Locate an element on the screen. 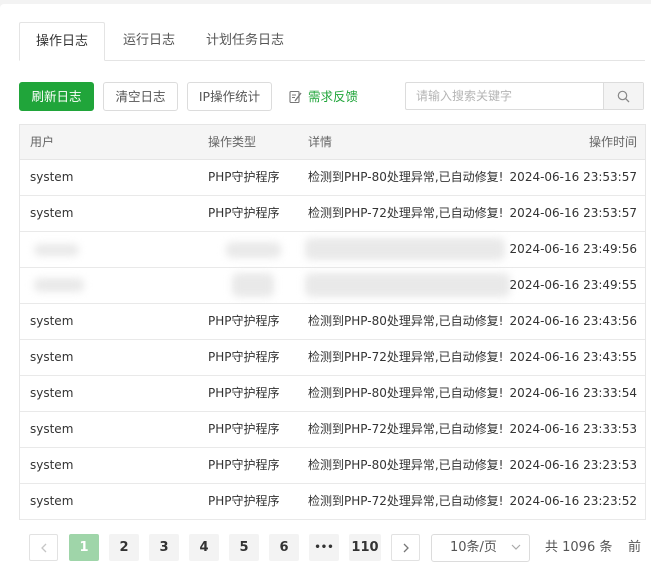 The width and height of the screenshot is (651, 573). chevron-down-icon is located at coordinates (516, 547).